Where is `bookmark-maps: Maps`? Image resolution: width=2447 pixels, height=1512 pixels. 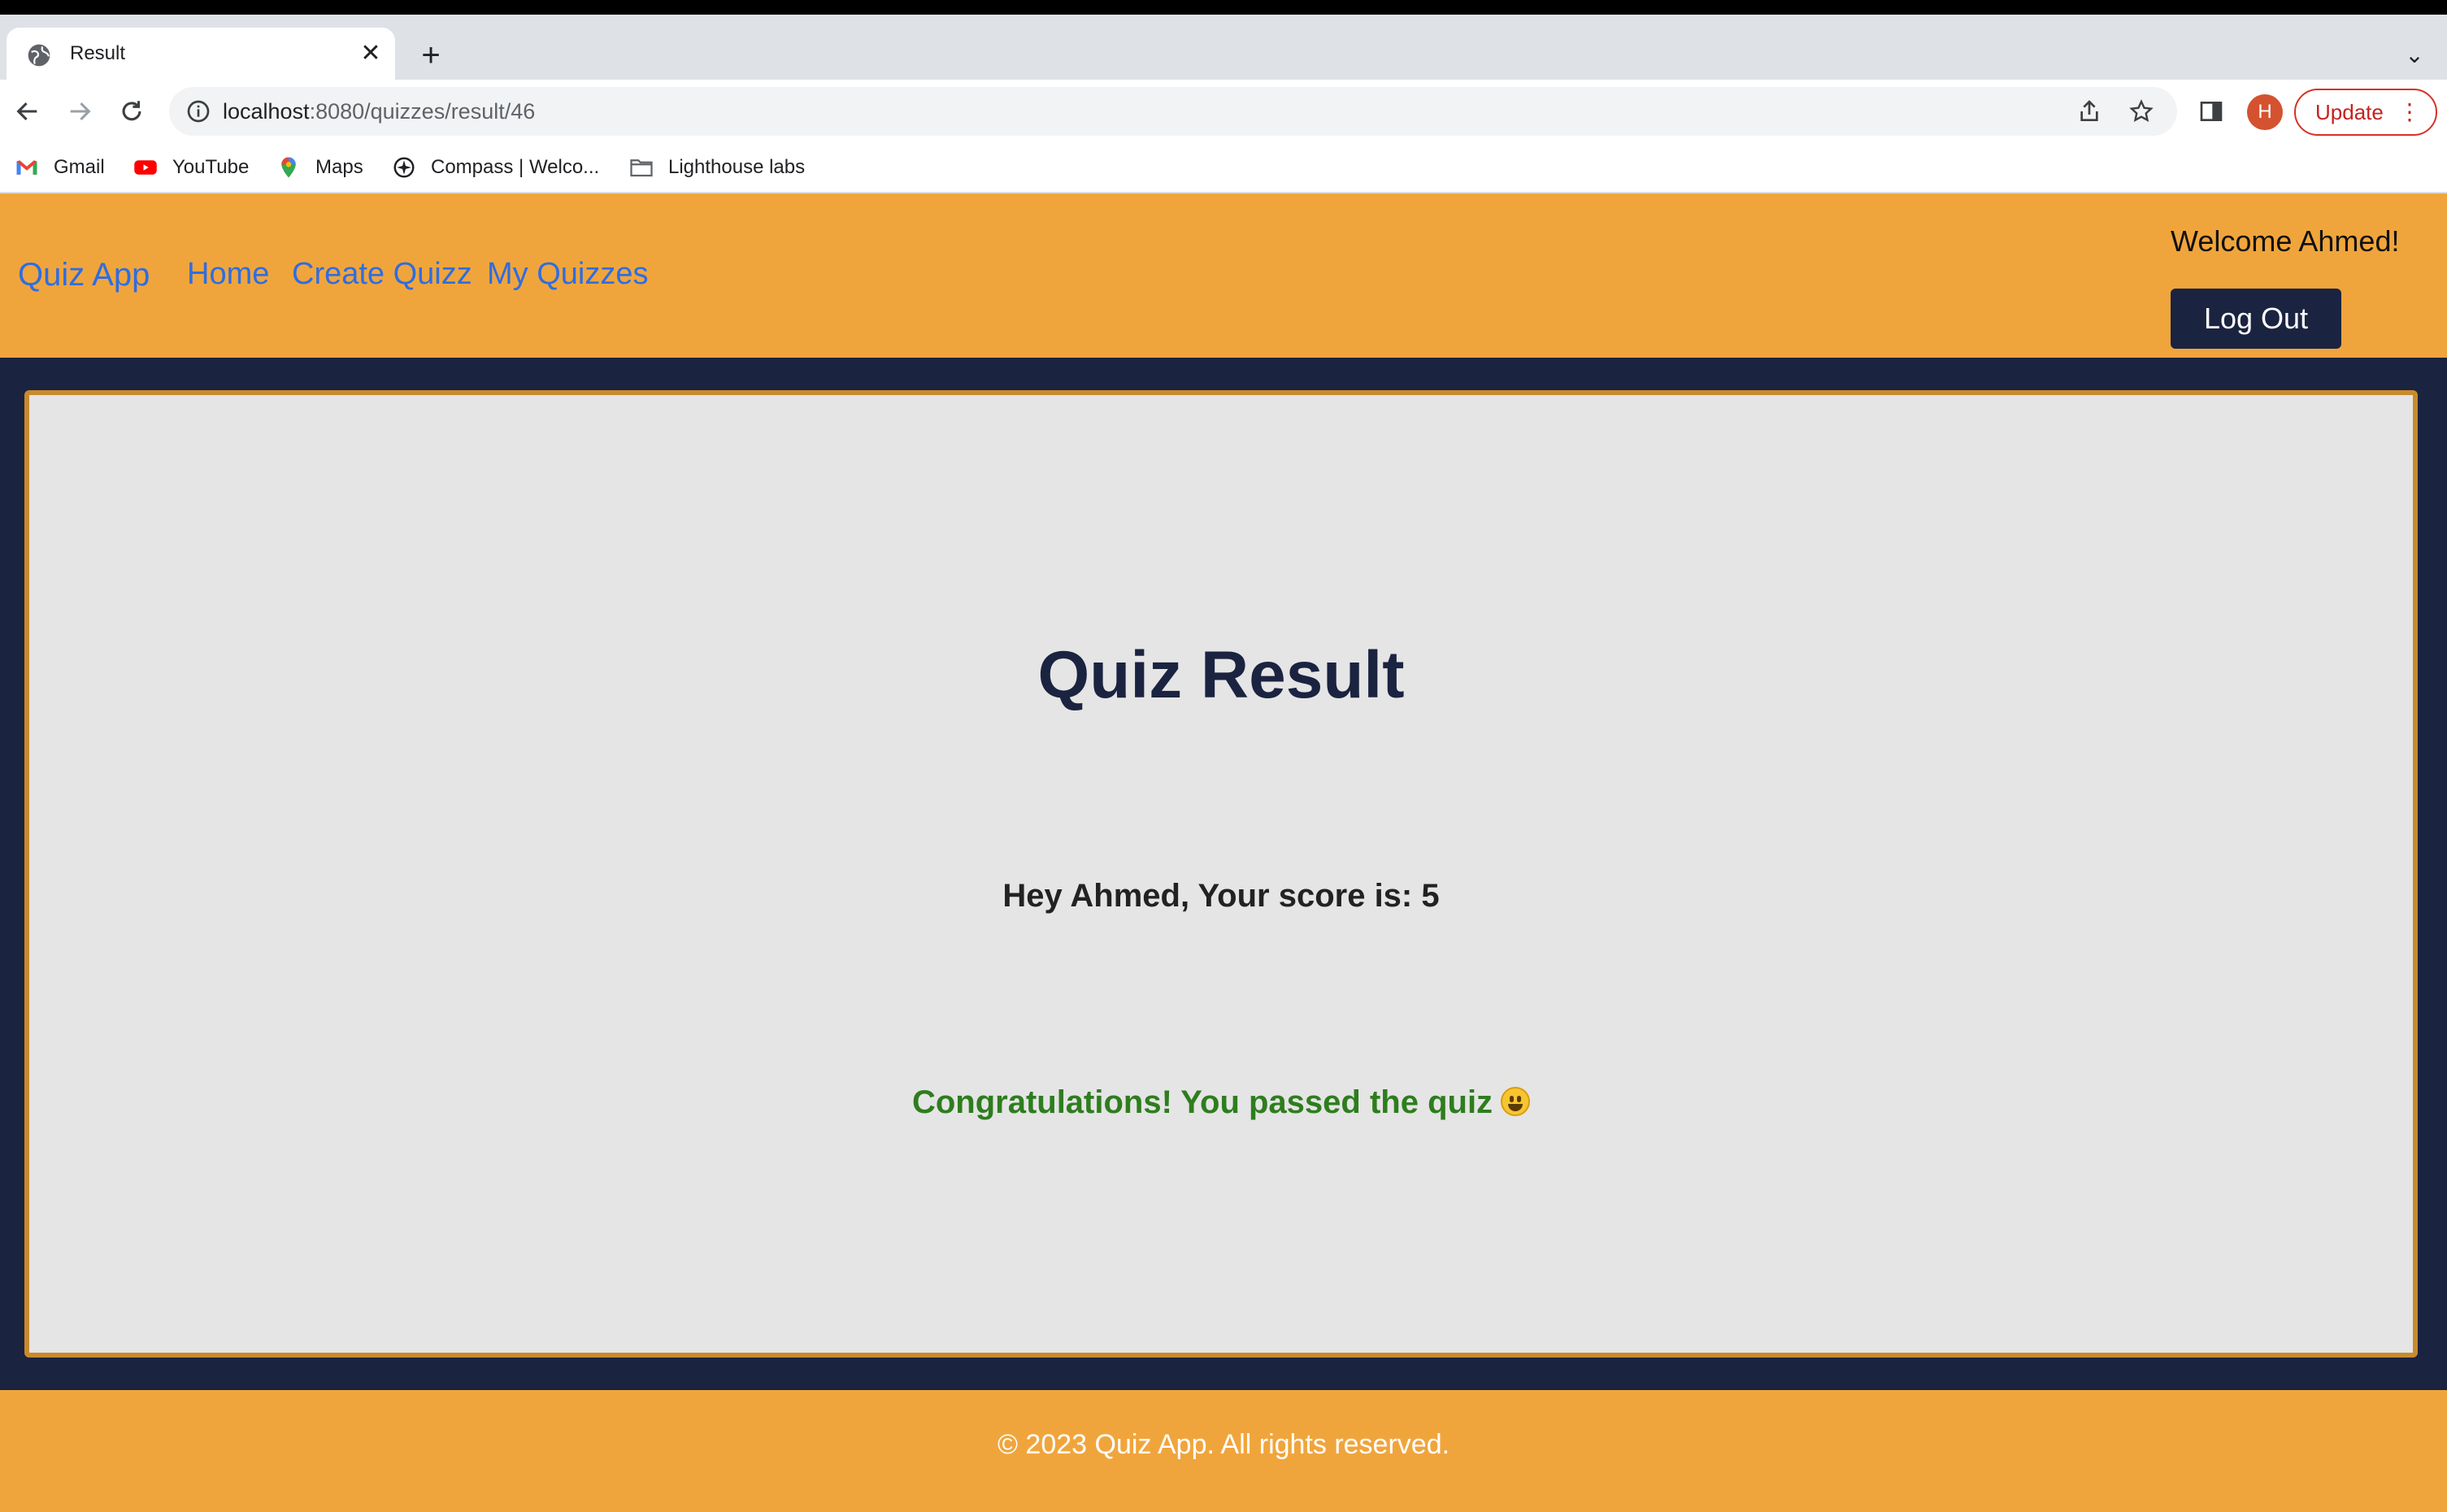
bookmark-maps: Maps is located at coordinates (319, 167).